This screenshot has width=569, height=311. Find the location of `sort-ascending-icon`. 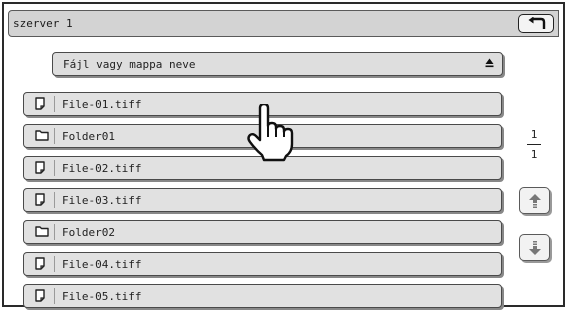

sort-ascending-icon is located at coordinates (489, 63).